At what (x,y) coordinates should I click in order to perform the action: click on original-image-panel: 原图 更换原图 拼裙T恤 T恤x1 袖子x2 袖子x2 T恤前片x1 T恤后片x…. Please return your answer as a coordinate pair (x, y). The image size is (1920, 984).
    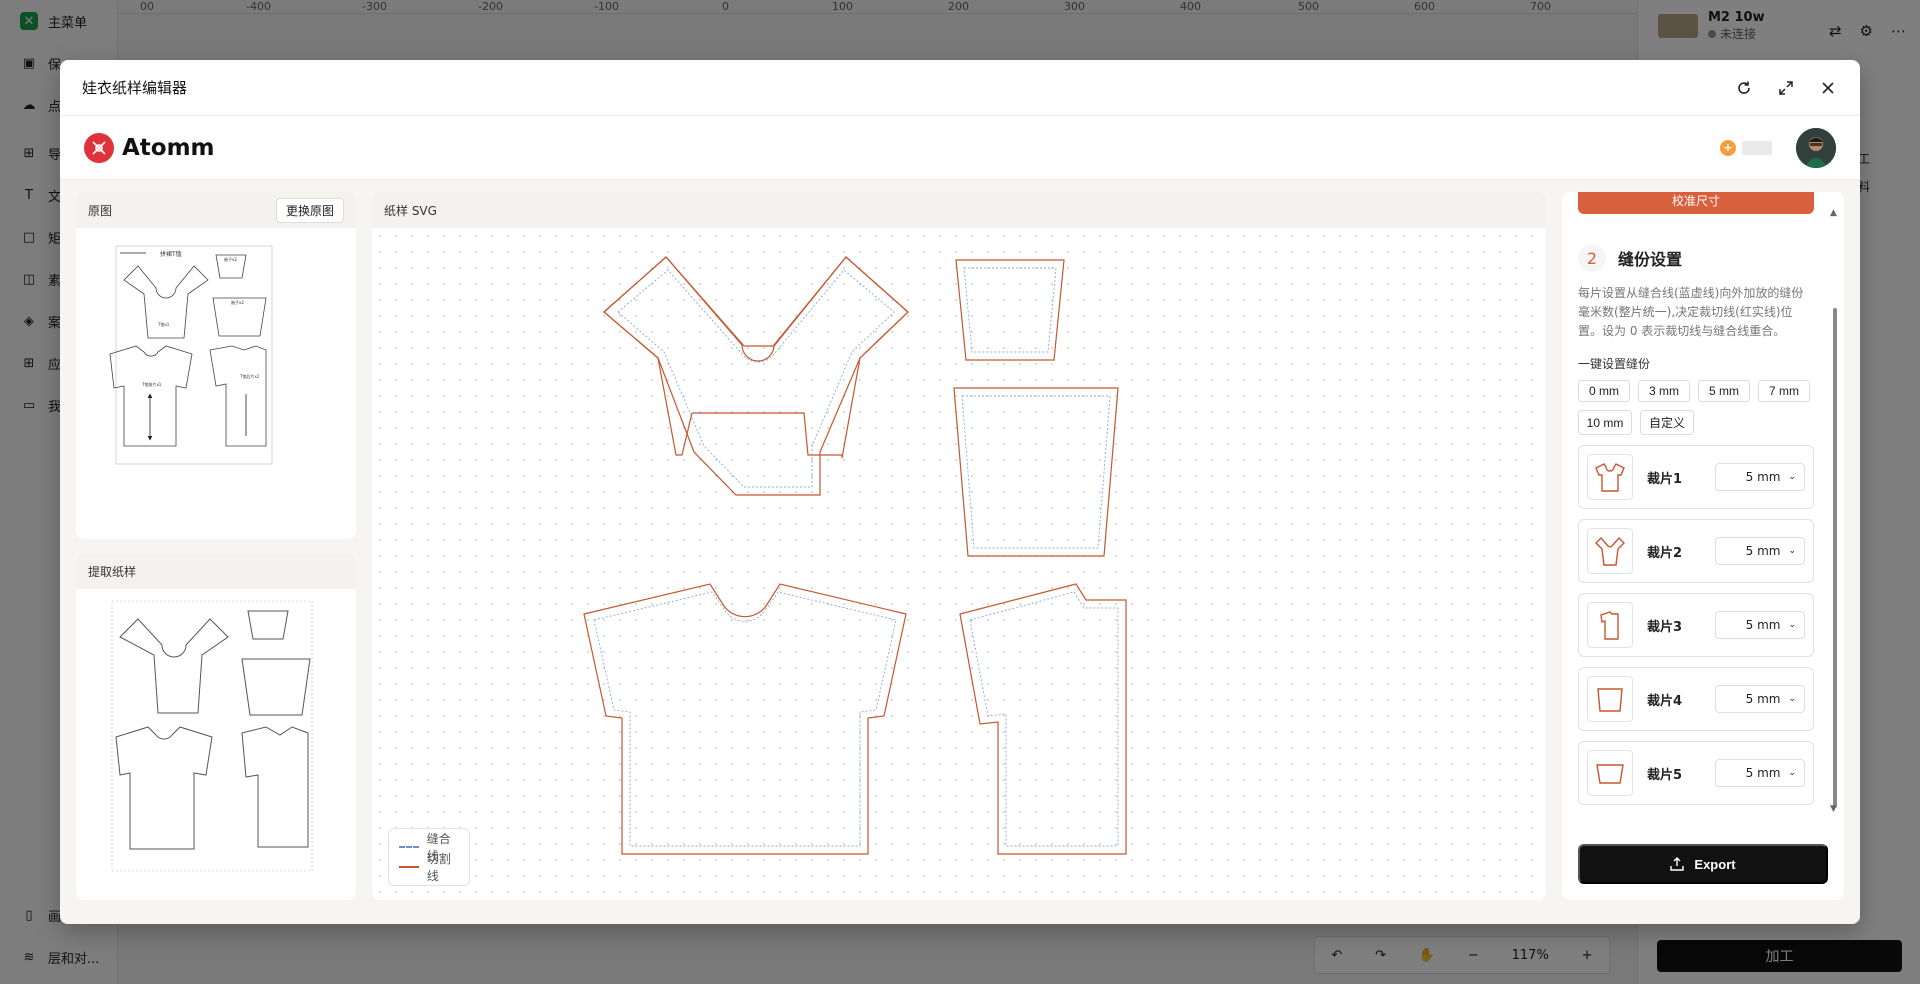
    Looking at the image, I should click on (216, 365).